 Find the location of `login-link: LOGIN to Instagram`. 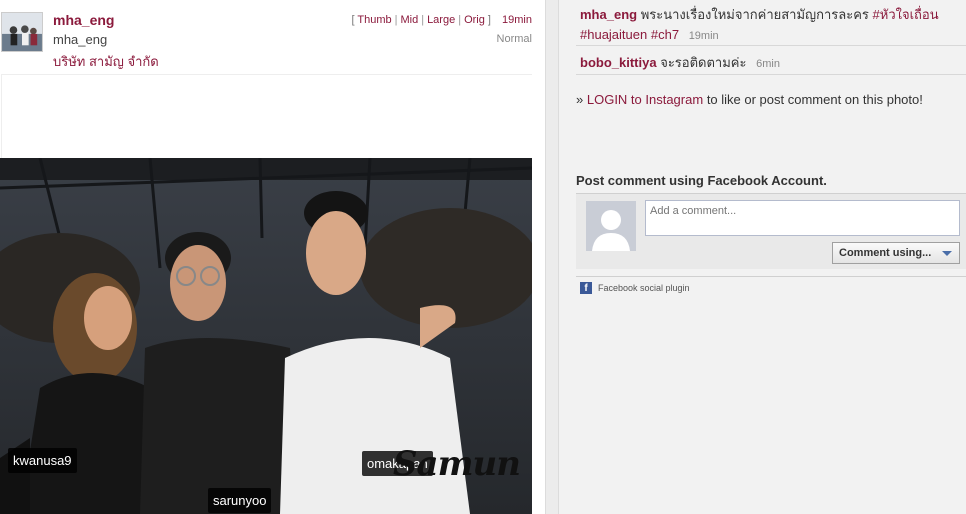

login-link: LOGIN to Instagram is located at coordinates (645, 99).